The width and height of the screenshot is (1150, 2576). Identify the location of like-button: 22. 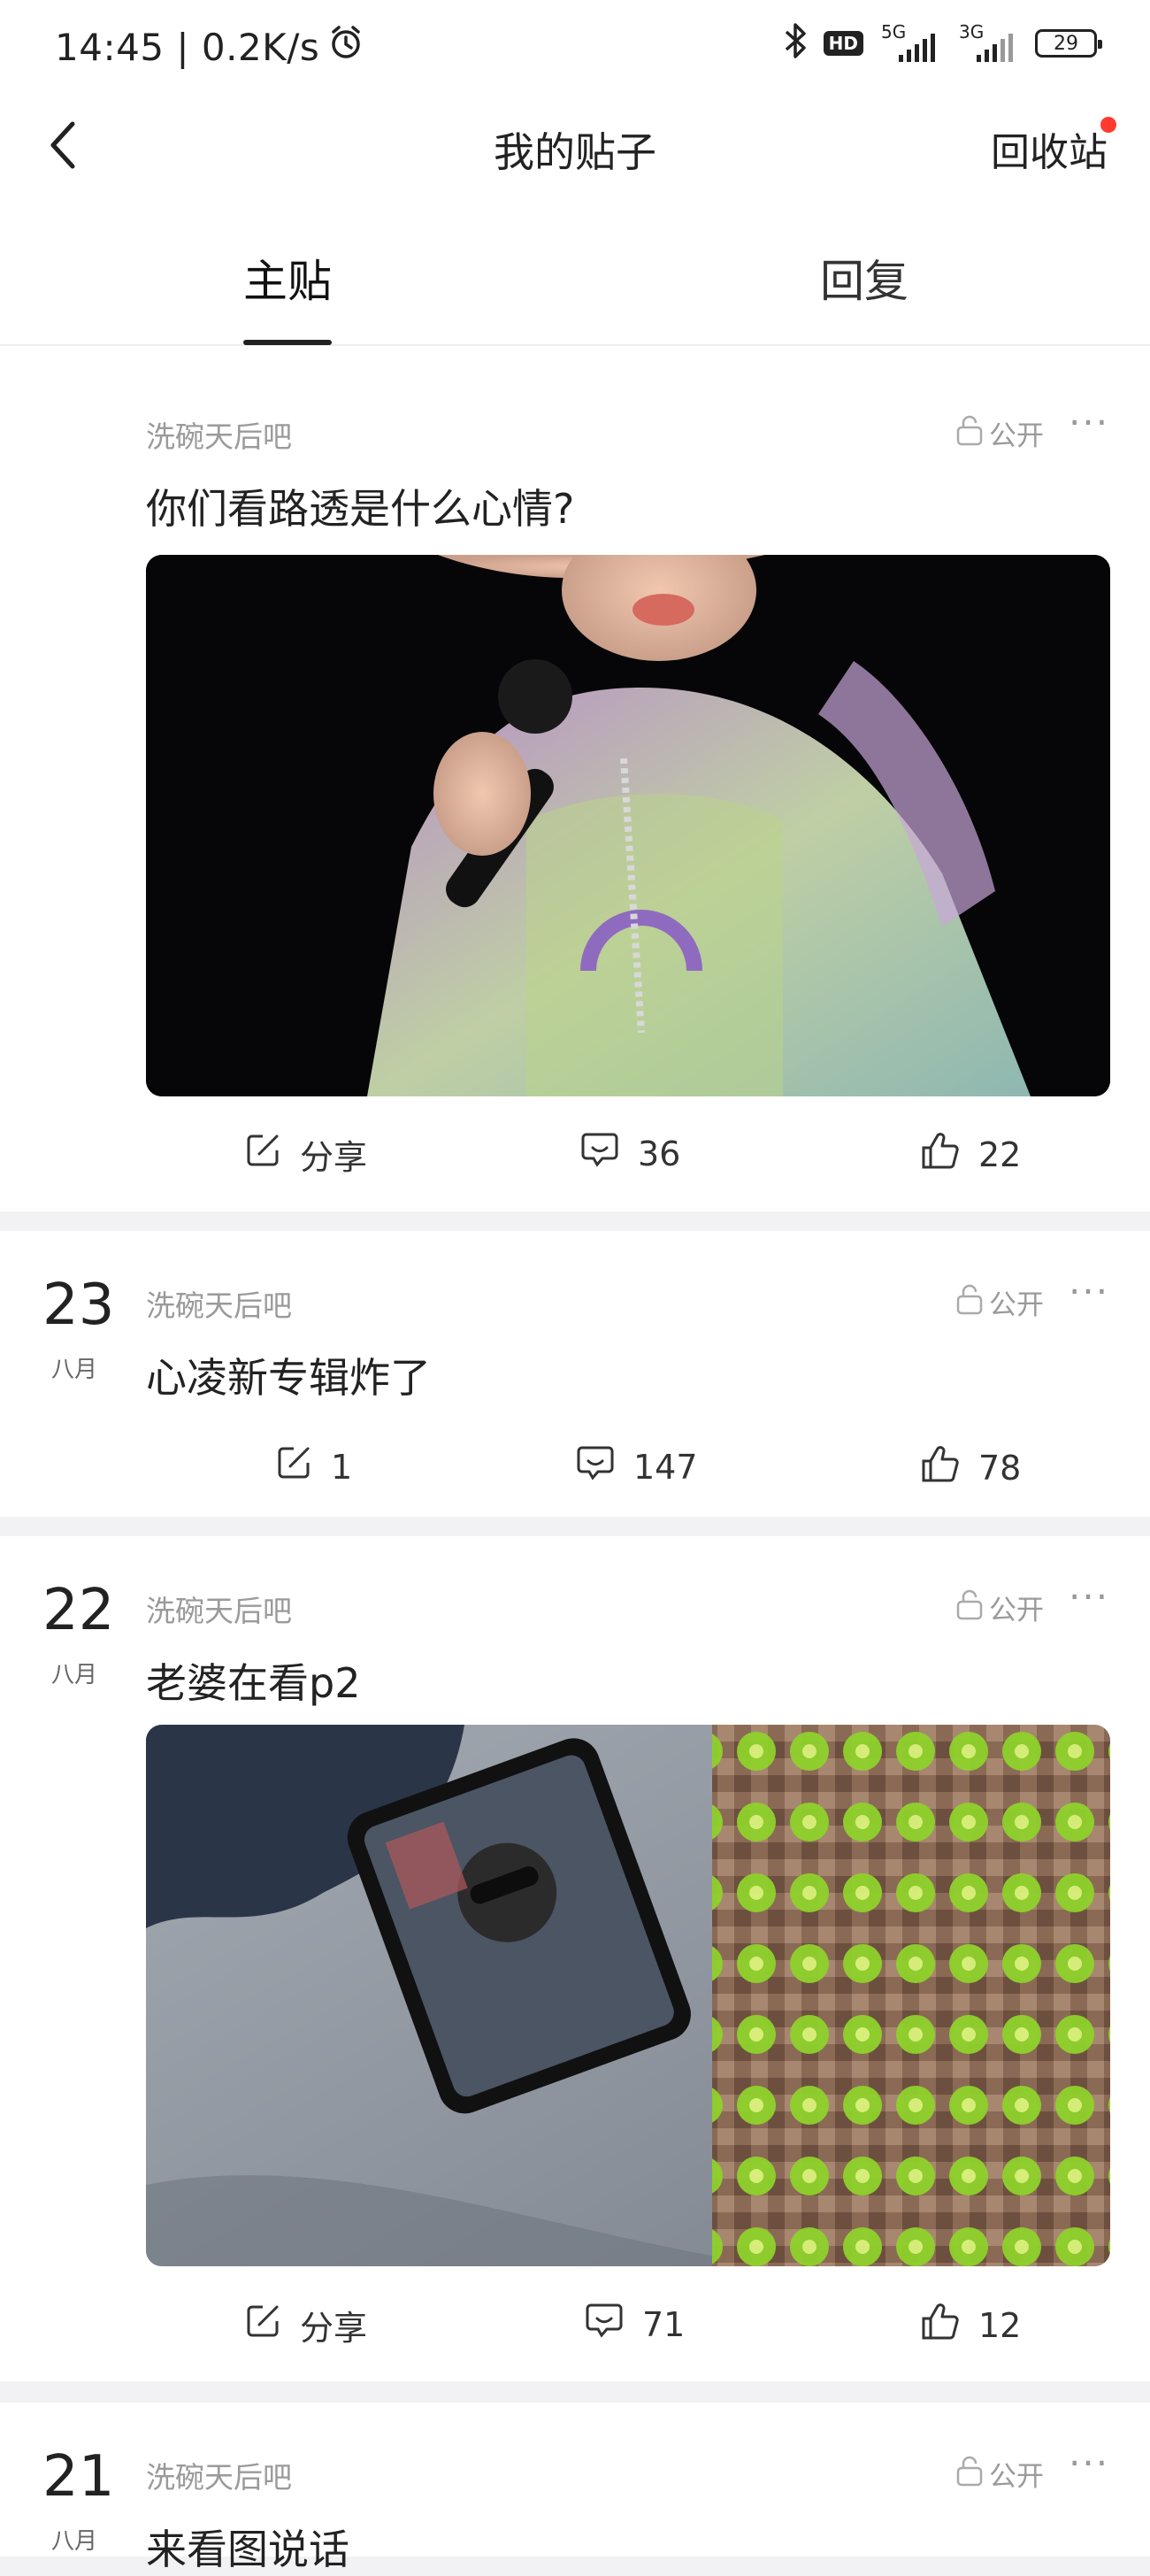
(970, 1154).